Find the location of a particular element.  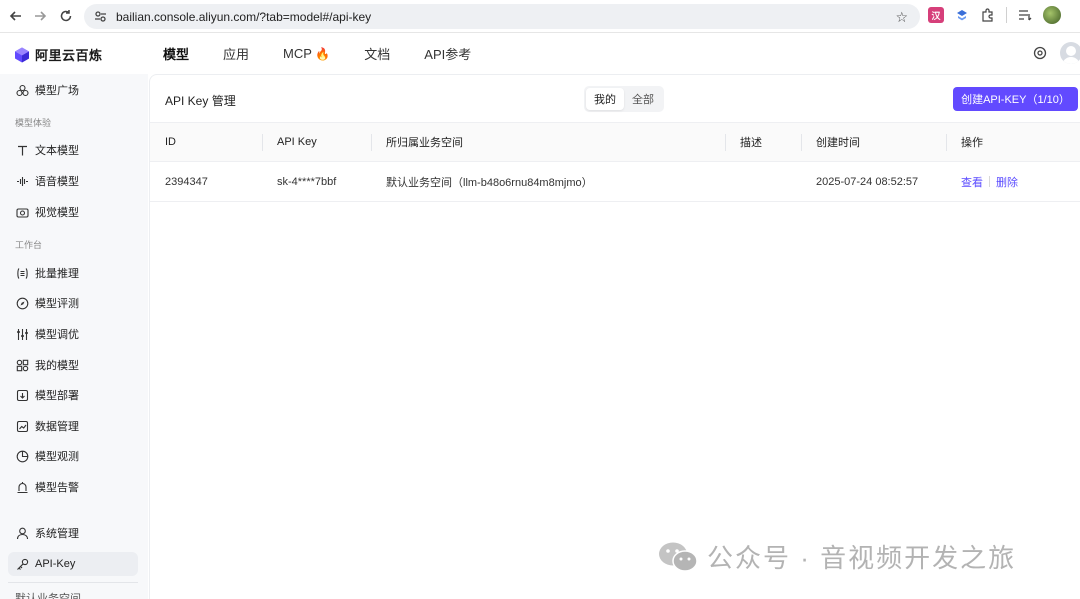

sidebar-item-label: 批量推理 is located at coordinates (57, 274).